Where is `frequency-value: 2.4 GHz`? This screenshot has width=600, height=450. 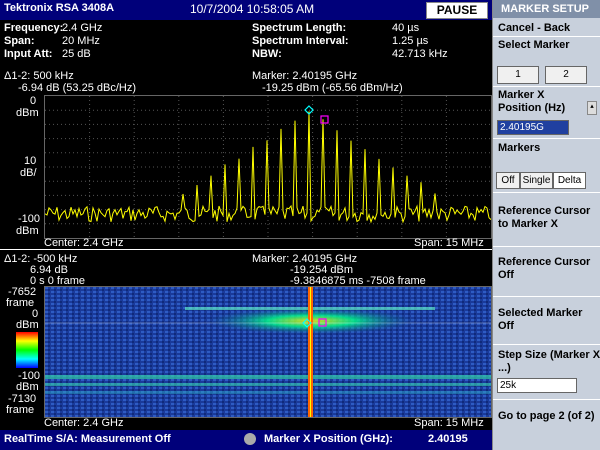
frequency-value: 2.4 GHz is located at coordinates (82, 28).